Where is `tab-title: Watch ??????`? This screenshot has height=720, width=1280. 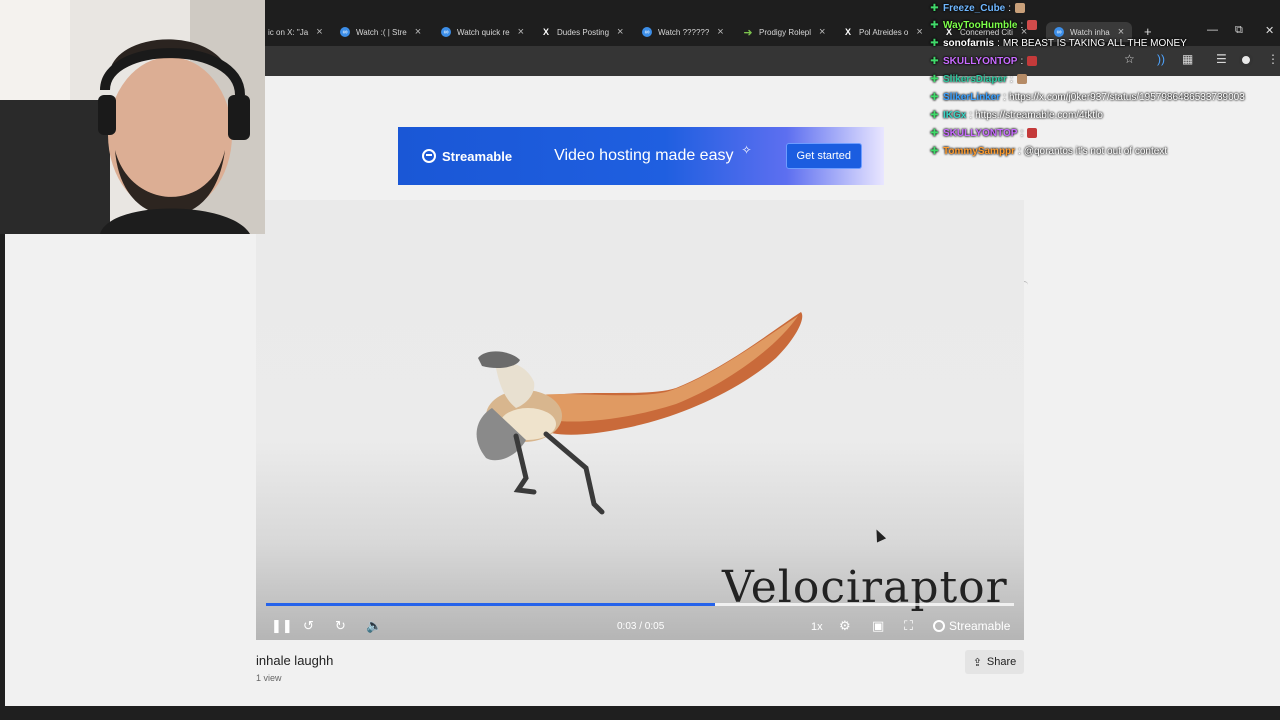
tab-title: Watch ?????? is located at coordinates (684, 32).